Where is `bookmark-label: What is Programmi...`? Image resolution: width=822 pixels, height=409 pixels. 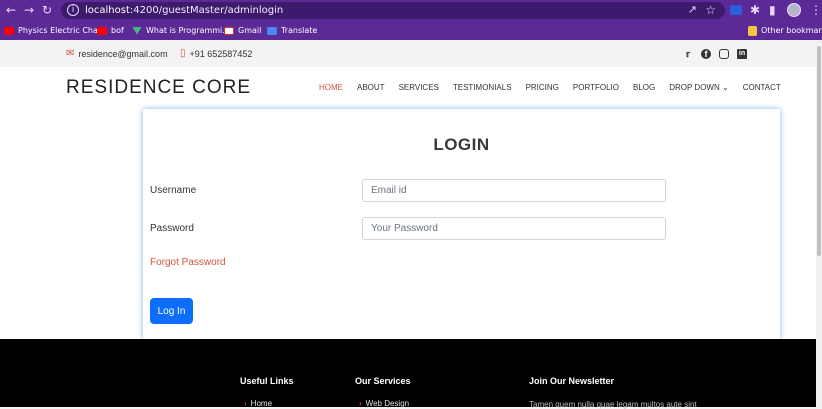
bookmark-label: What is Programmi... is located at coordinates (188, 30).